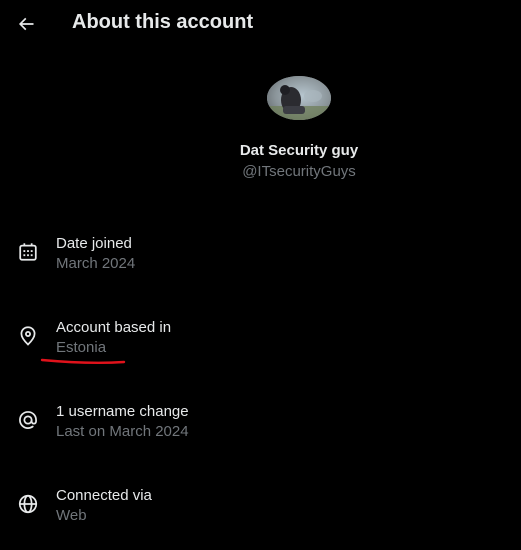 The image size is (521, 550). Describe the element at coordinates (28, 336) in the screenshot. I see `location-pin-icon` at that location.